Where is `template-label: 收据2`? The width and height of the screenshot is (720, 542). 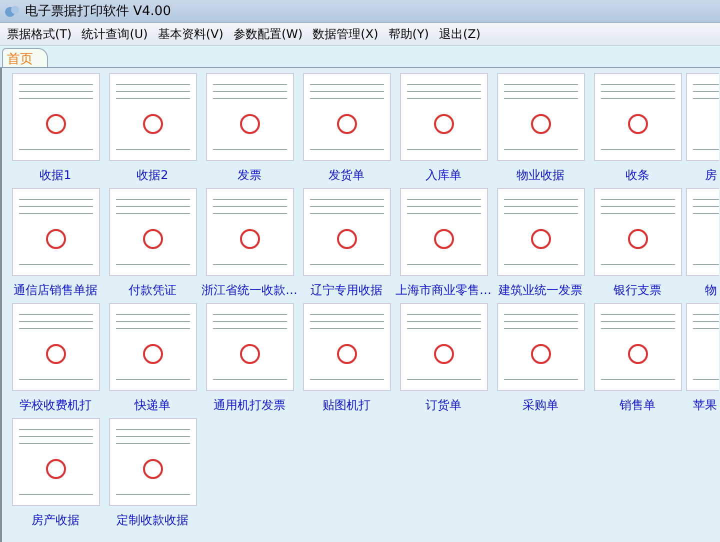
template-label: 收据2 is located at coordinates (152, 175).